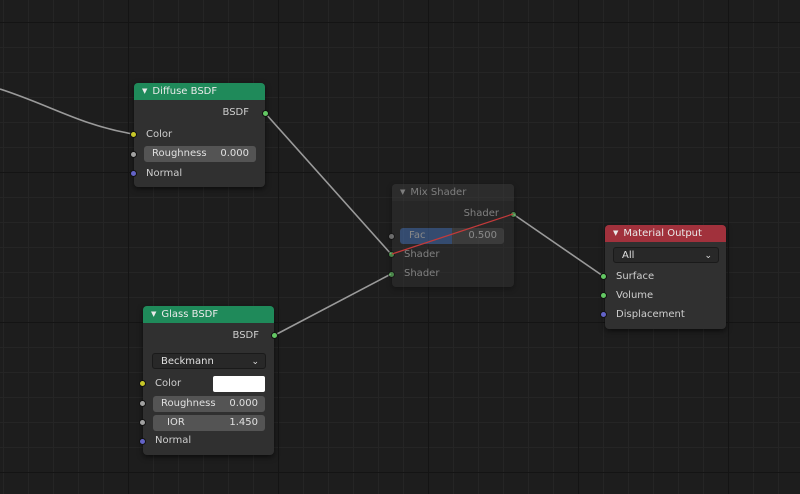 The height and width of the screenshot is (494, 800). I want to click on glass-distribution-value: Beckmann, so click(187, 361).